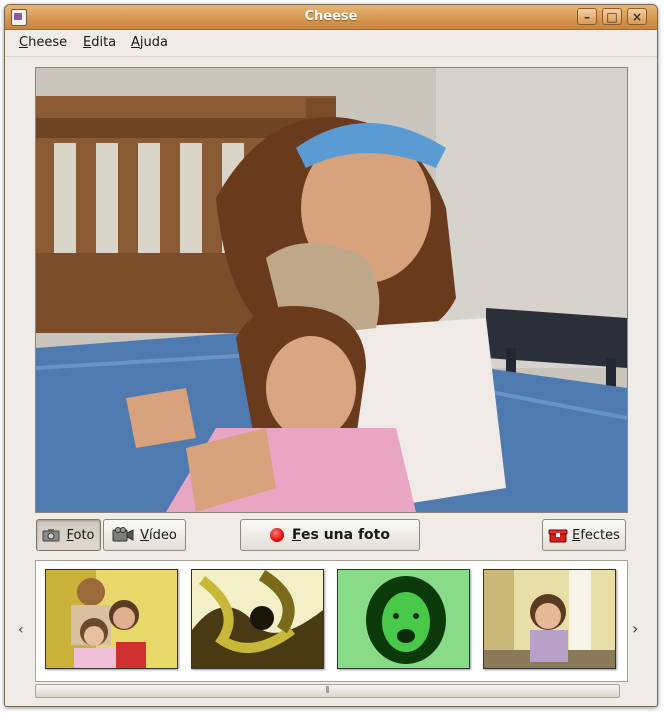 The image size is (664, 713). Describe the element at coordinates (21, 630) in the screenshot. I see `scroll-left-icon: ‹` at that location.